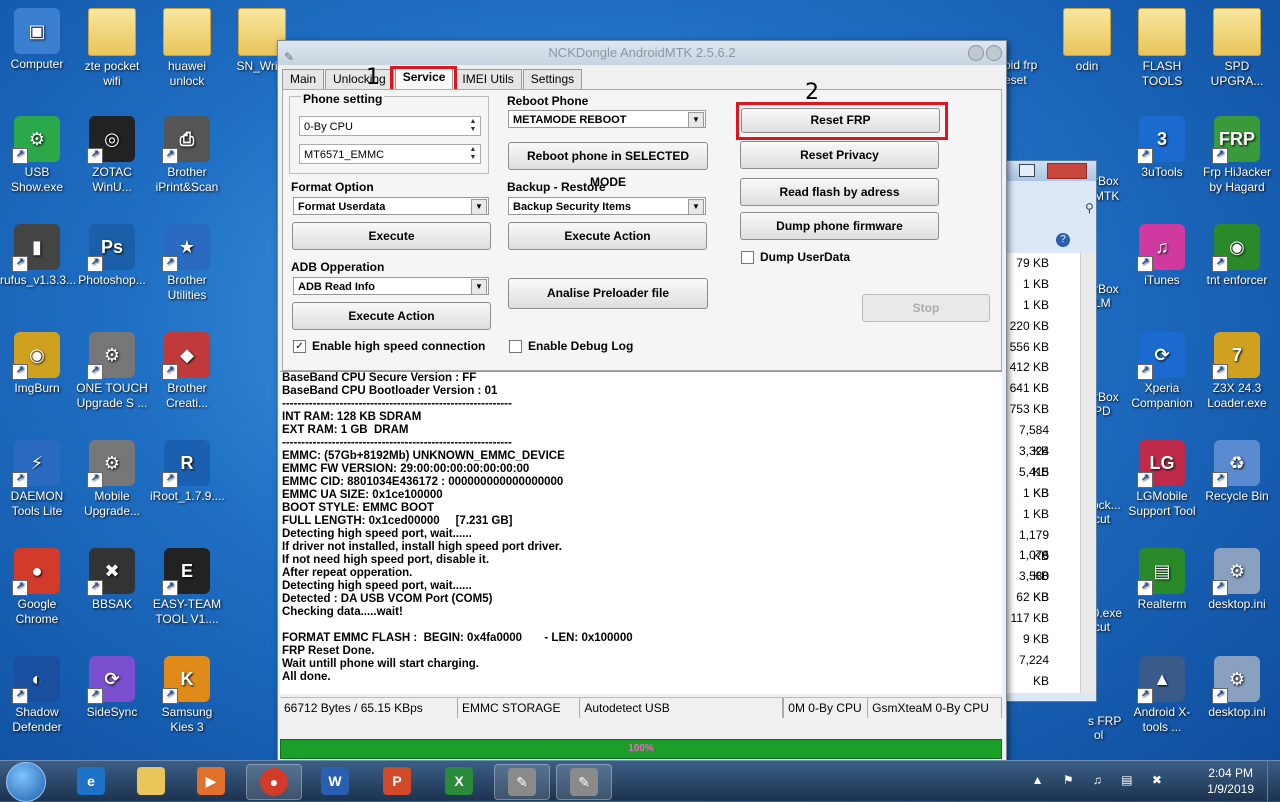  I want to click on desktop-icon-6: ⎙ ↗ Brother iPrint&Scan, so click(187, 155).